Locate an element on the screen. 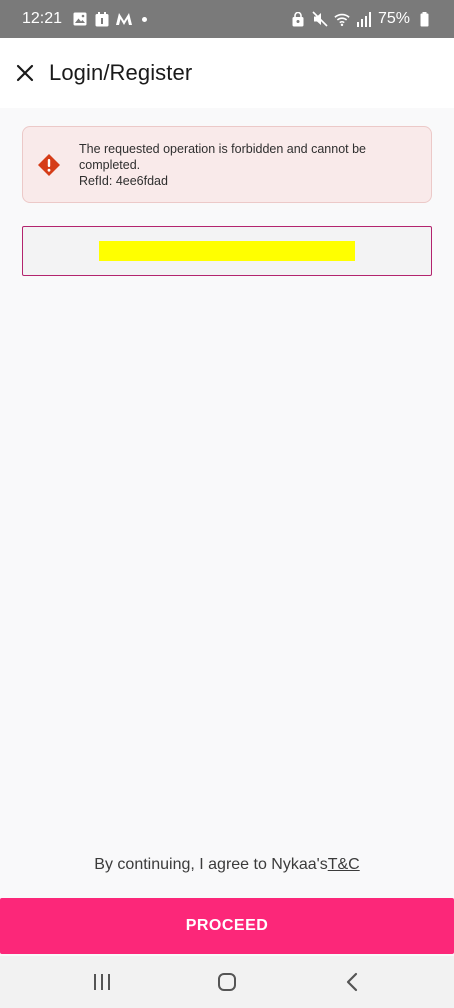  system-nav-bar is located at coordinates (227, 982).